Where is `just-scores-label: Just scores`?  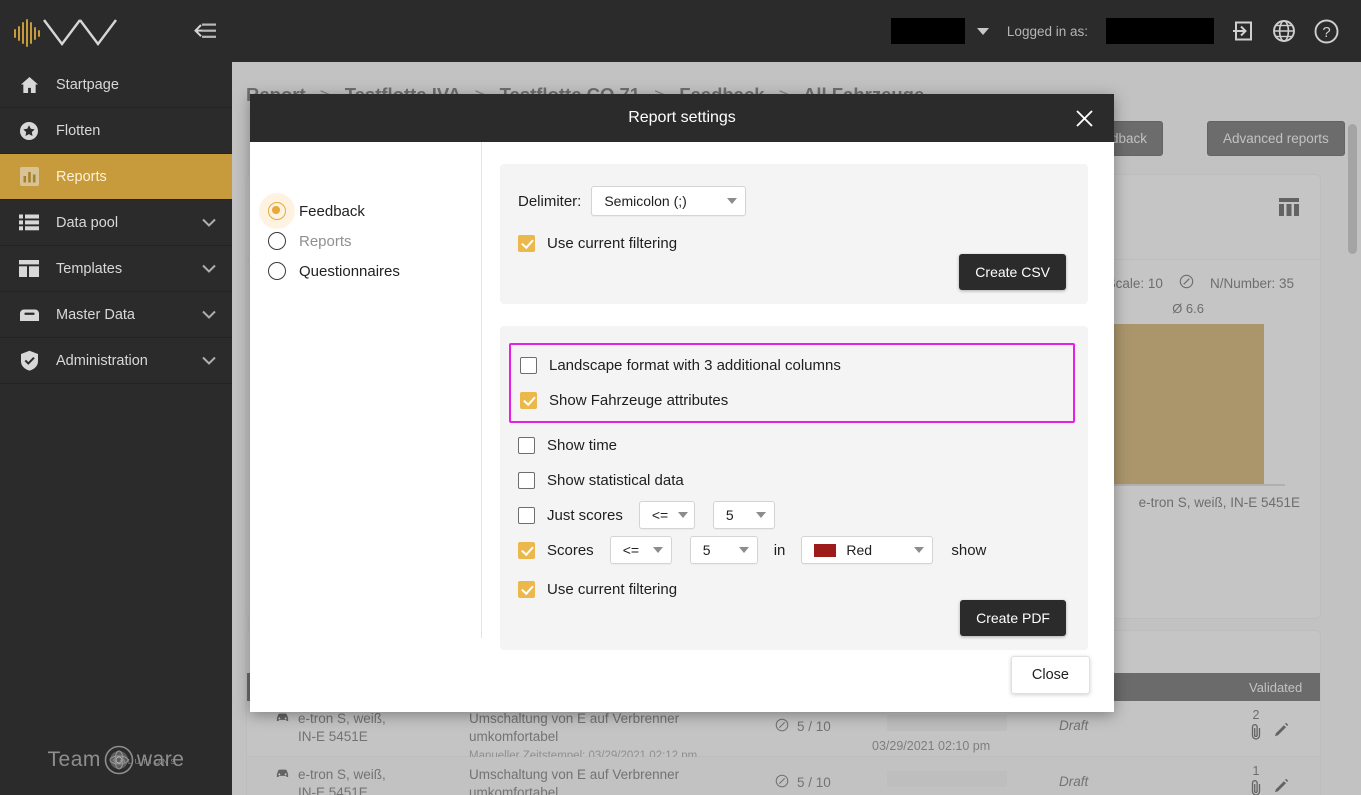 just-scores-label: Just scores is located at coordinates (585, 515).